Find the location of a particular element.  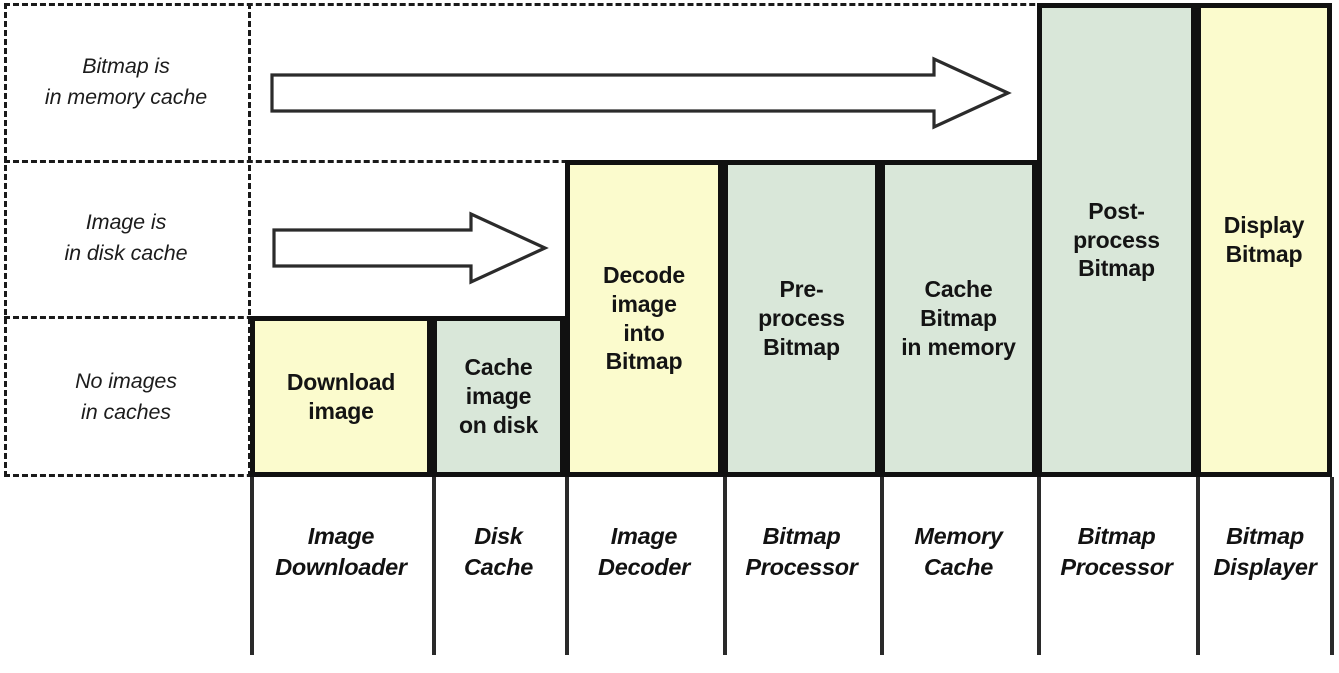

lane-caption-text: Bitmap is in memory cache is located at coordinates (126, 81).